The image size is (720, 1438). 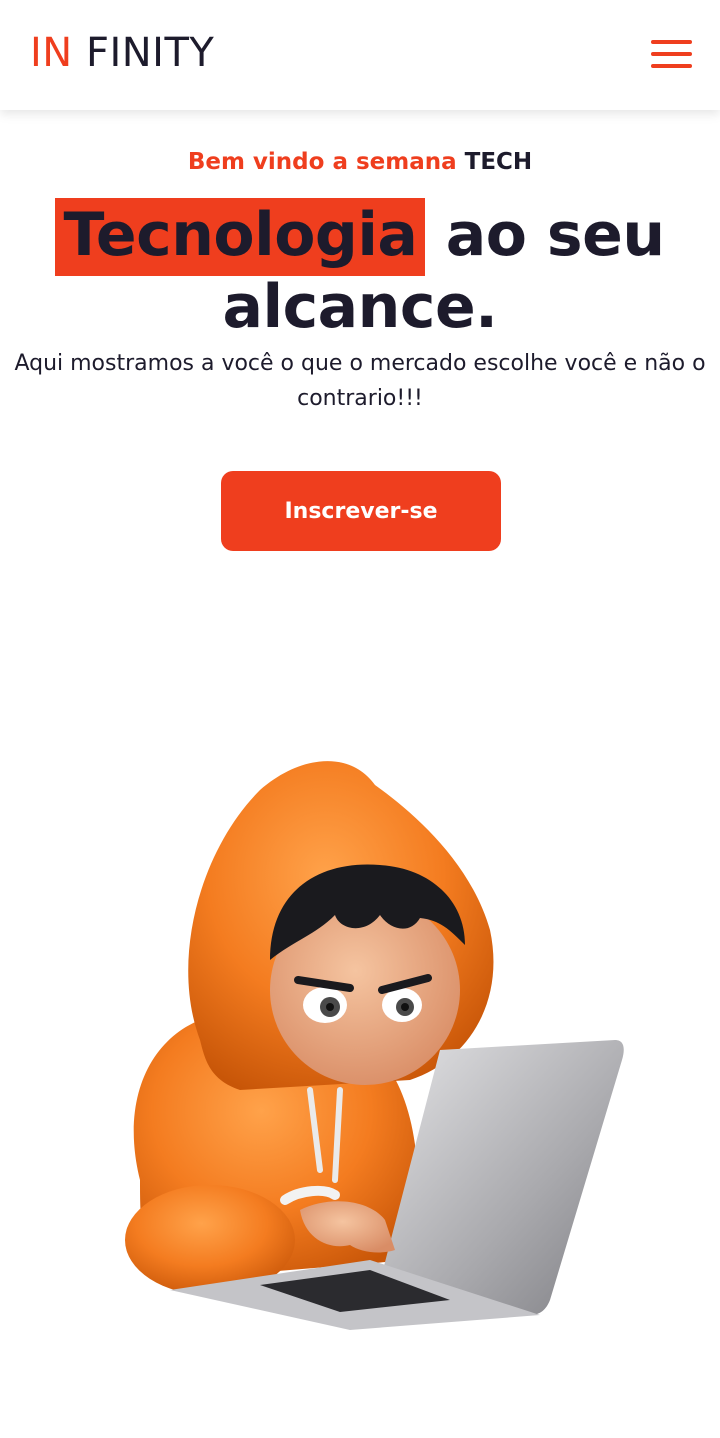 I want to click on headline-line2: alcance., so click(x=360, y=307).